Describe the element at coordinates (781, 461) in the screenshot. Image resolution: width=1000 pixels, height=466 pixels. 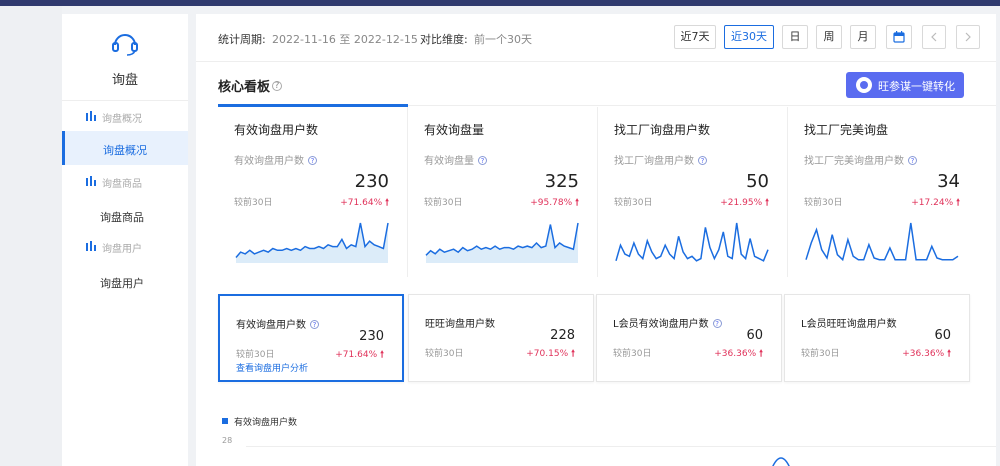
I see `trend-line` at that location.